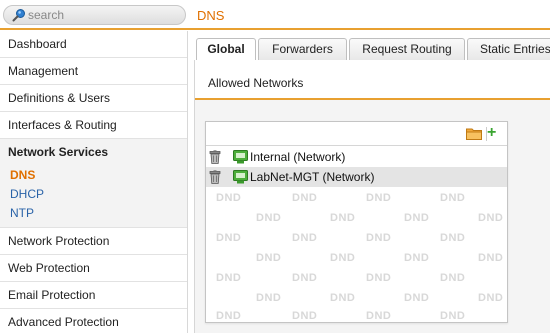 Image resolution: width=550 pixels, height=333 pixels. What do you see at coordinates (93, 98) in the screenshot?
I see `sidebar-item-definitions-users: Definitions & Users` at bounding box center [93, 98].